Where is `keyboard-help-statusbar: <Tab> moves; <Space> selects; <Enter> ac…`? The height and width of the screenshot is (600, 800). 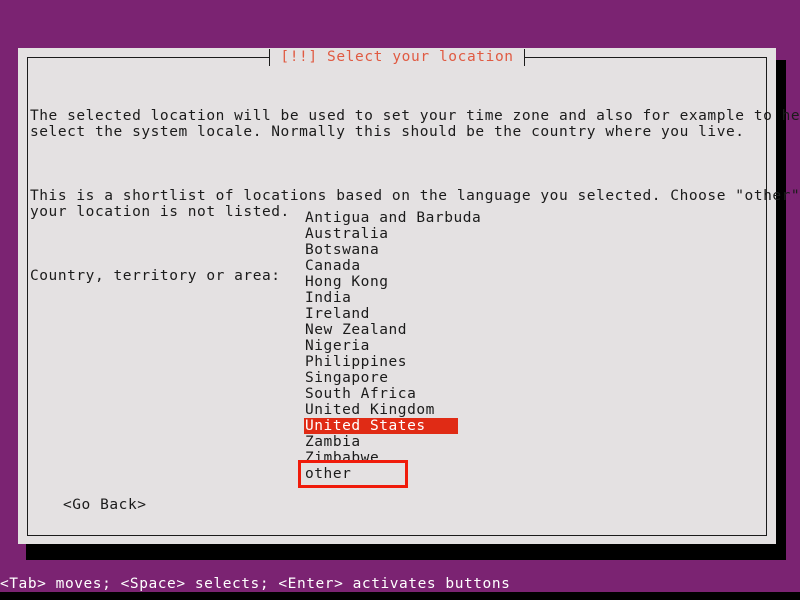 keyboard-help-statusbar: <Tab> moves; <Space> selects; <Enter> ac… is located at coordinates (255, 584).